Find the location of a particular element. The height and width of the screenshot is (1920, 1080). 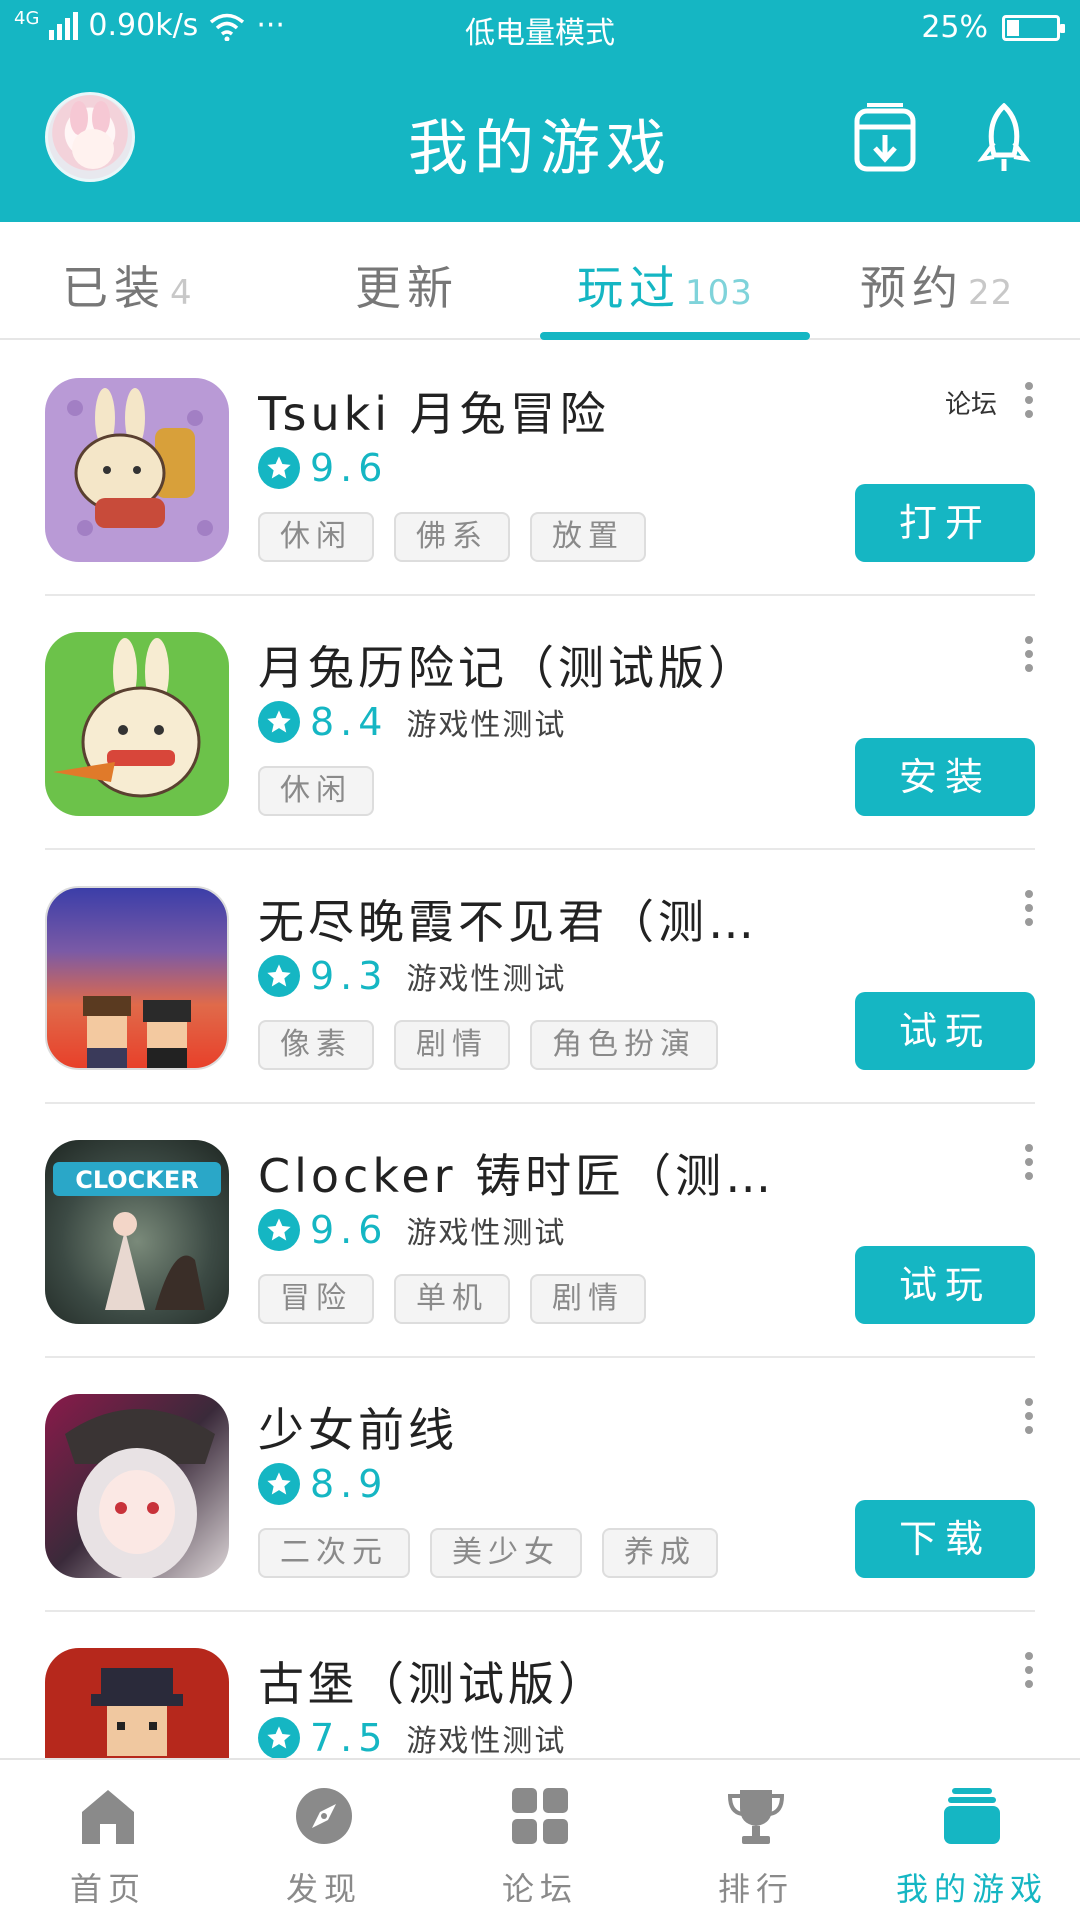

status-bar: 4G 0.90k/s ··· 低电量模式 25% is located at coordinates (540, 28).